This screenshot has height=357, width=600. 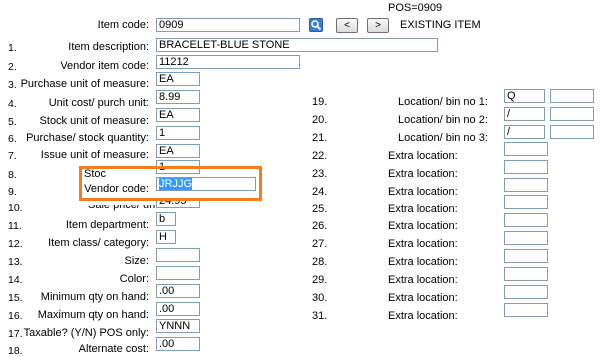 What do you see at coordinates (440, 25) in the screenshot?
I see `item-status: EXISTING ITEM` at bounding box center [440, 25].